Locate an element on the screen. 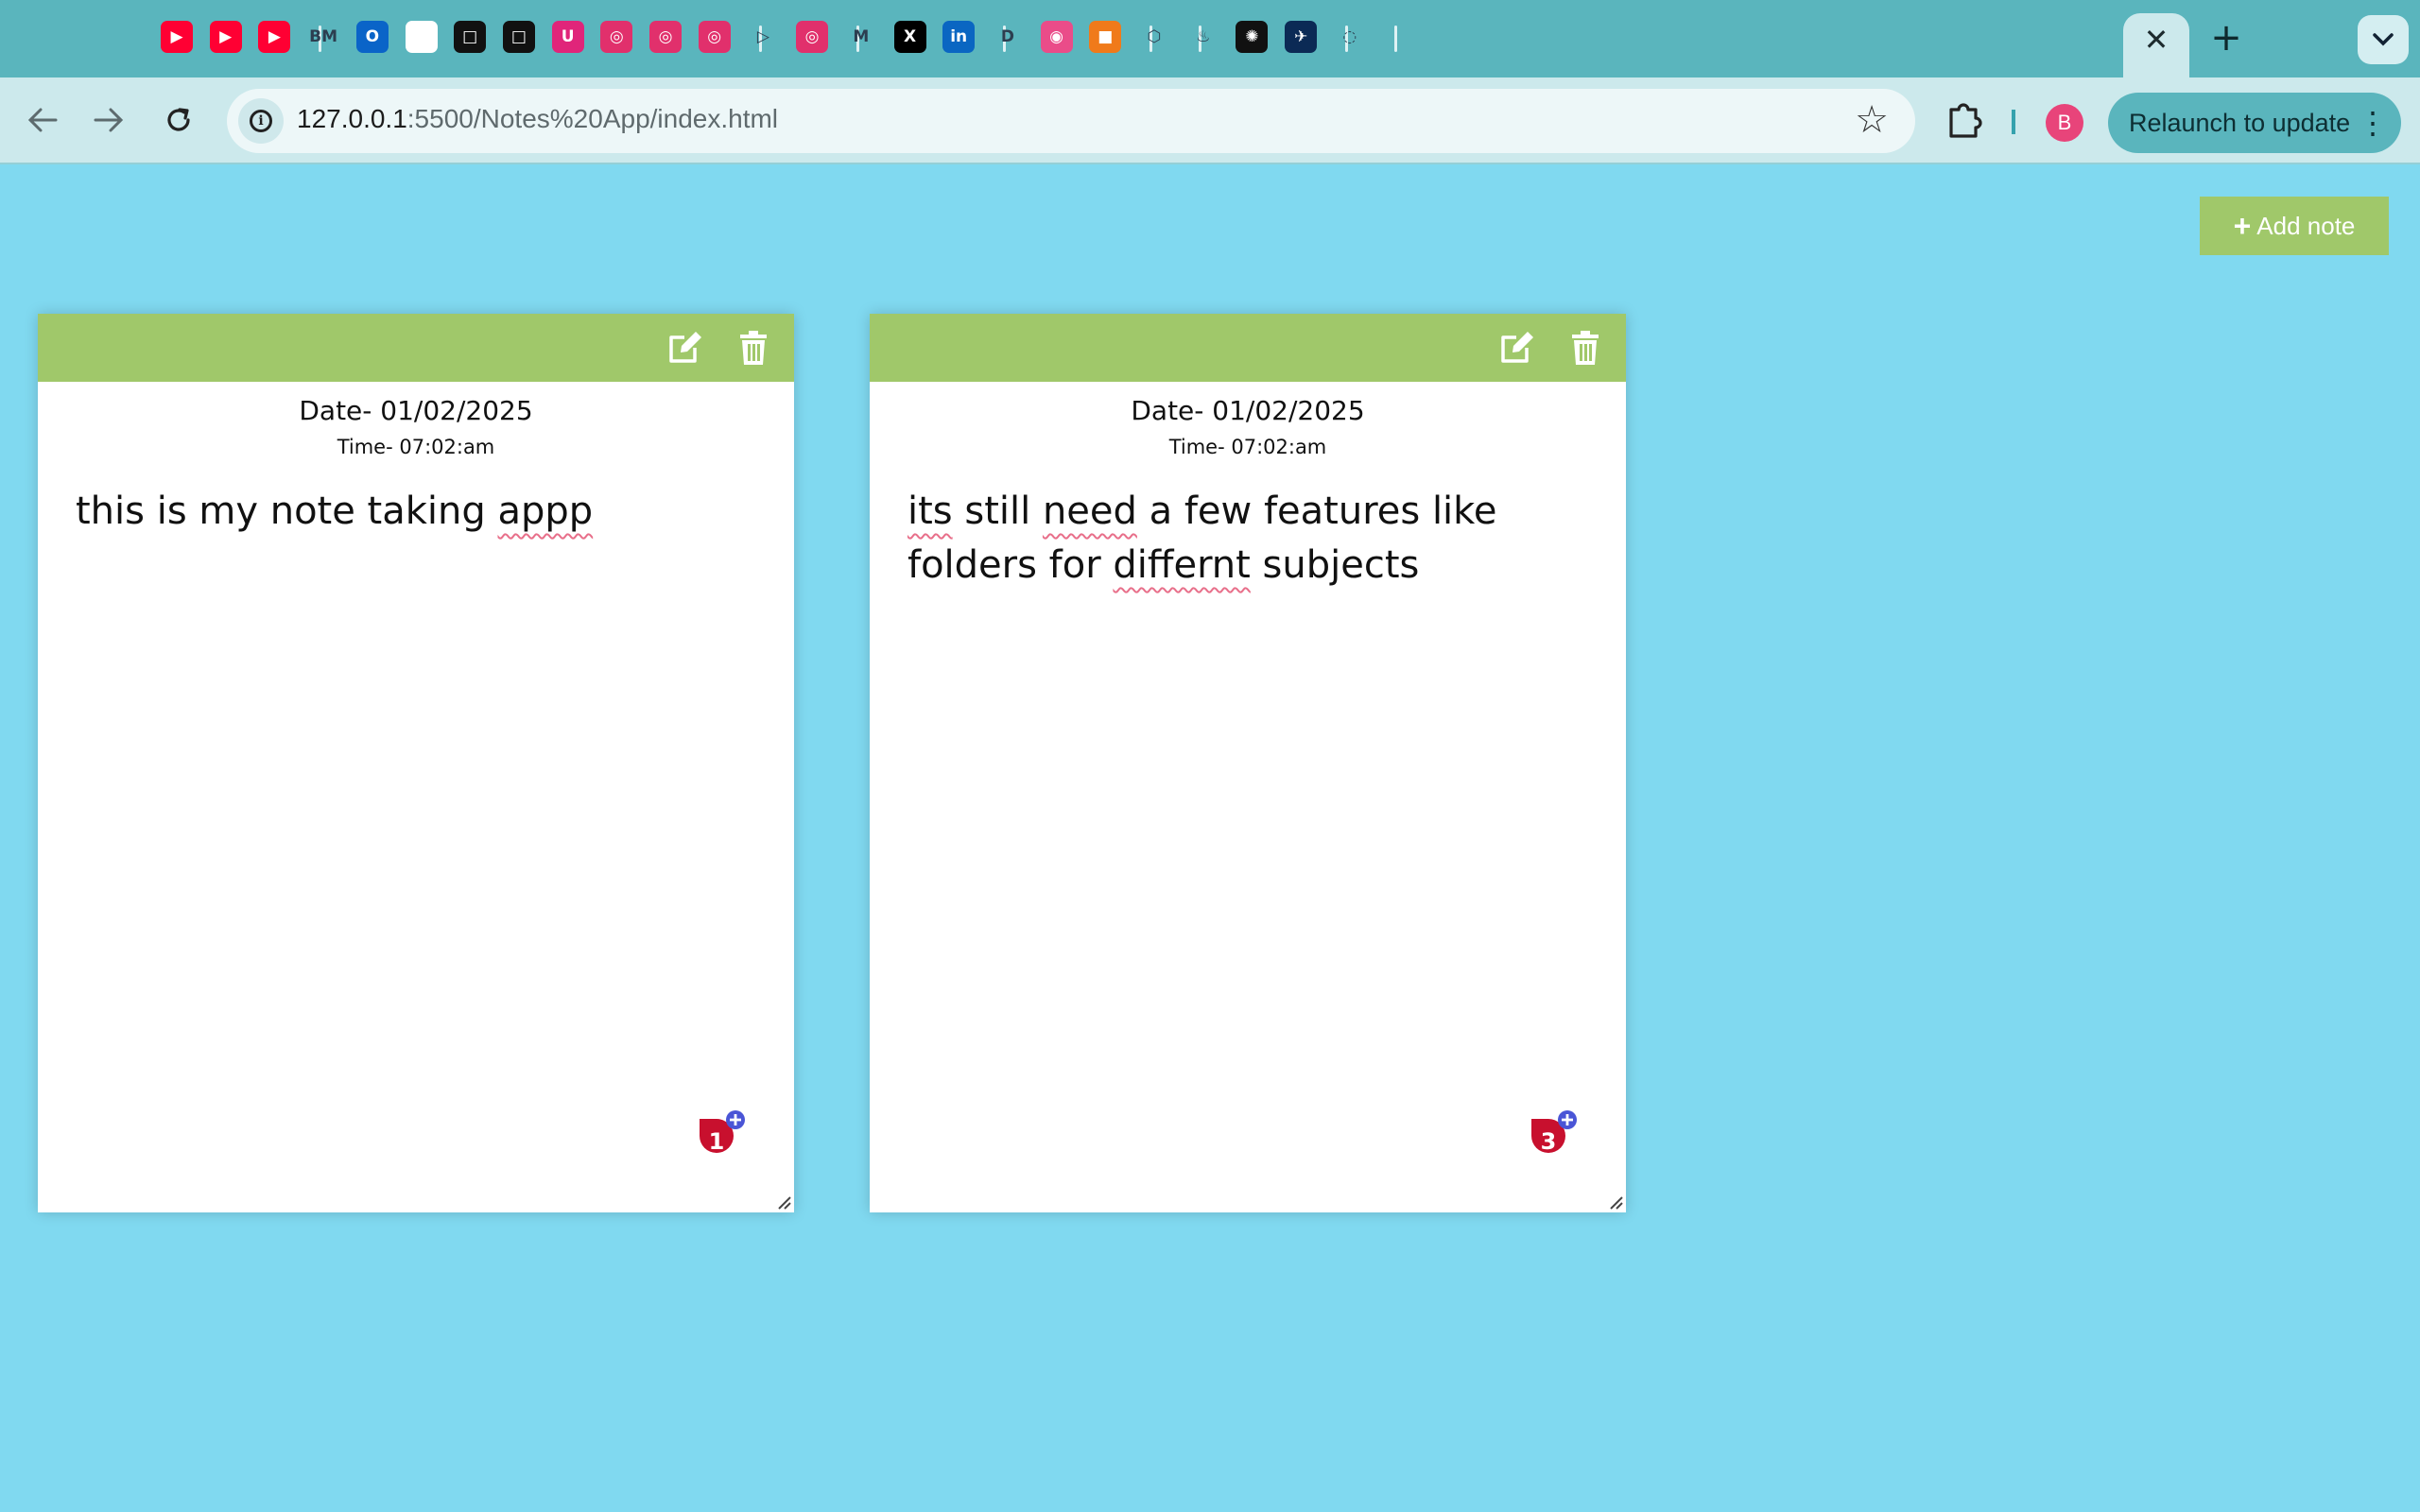 The width and height of the screenshot is (2420, 1512). play-outline-favicon-icon: ▷ is located at coordinates (763, 37).